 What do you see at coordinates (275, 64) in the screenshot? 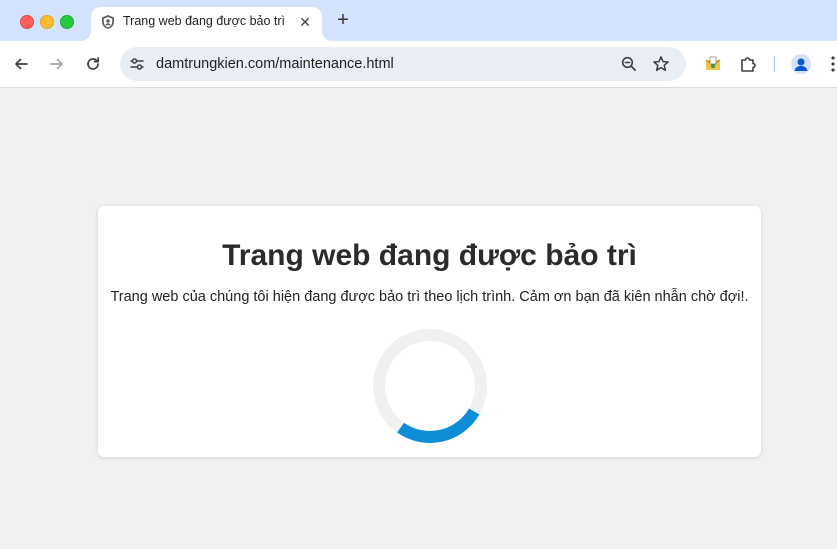
I see `url-text: damtrungkien.com/maintenance.html` at bounding box center [275, 64].